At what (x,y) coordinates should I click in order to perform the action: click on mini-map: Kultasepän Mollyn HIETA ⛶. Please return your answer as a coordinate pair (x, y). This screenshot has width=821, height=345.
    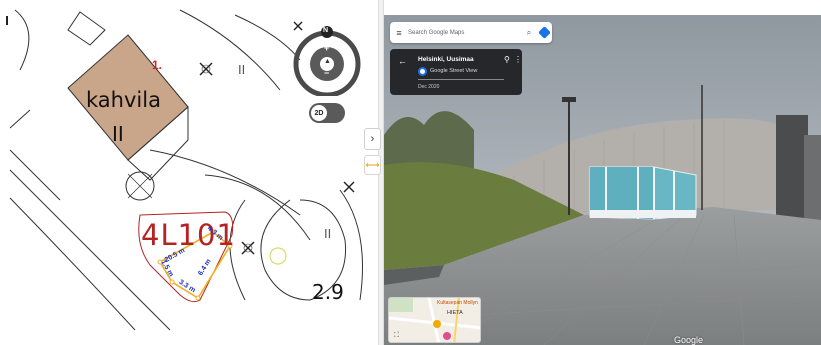
    Looking at the image, I should click on (434, 320).